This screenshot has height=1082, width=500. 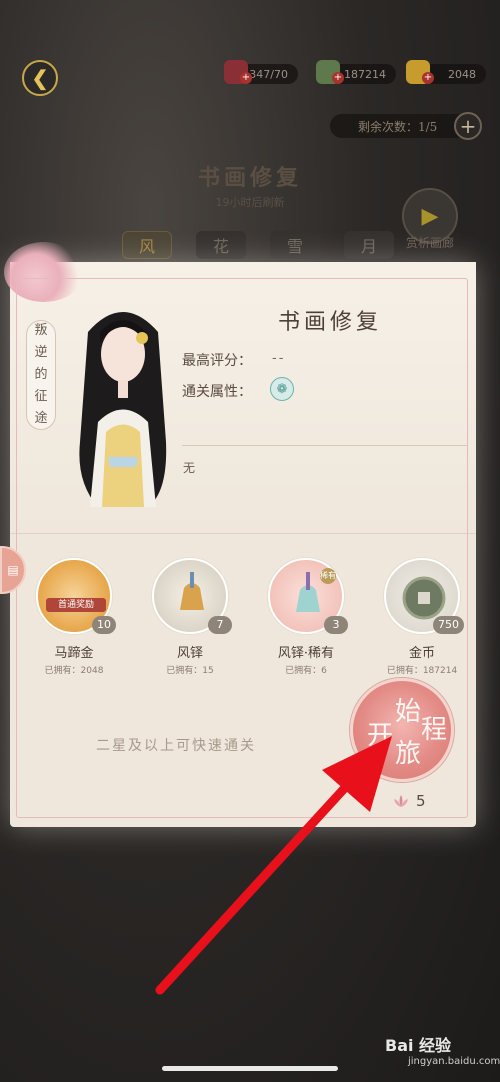 I want to click on reward-owned: 已拥有：187214, so click(x=422, y=671).